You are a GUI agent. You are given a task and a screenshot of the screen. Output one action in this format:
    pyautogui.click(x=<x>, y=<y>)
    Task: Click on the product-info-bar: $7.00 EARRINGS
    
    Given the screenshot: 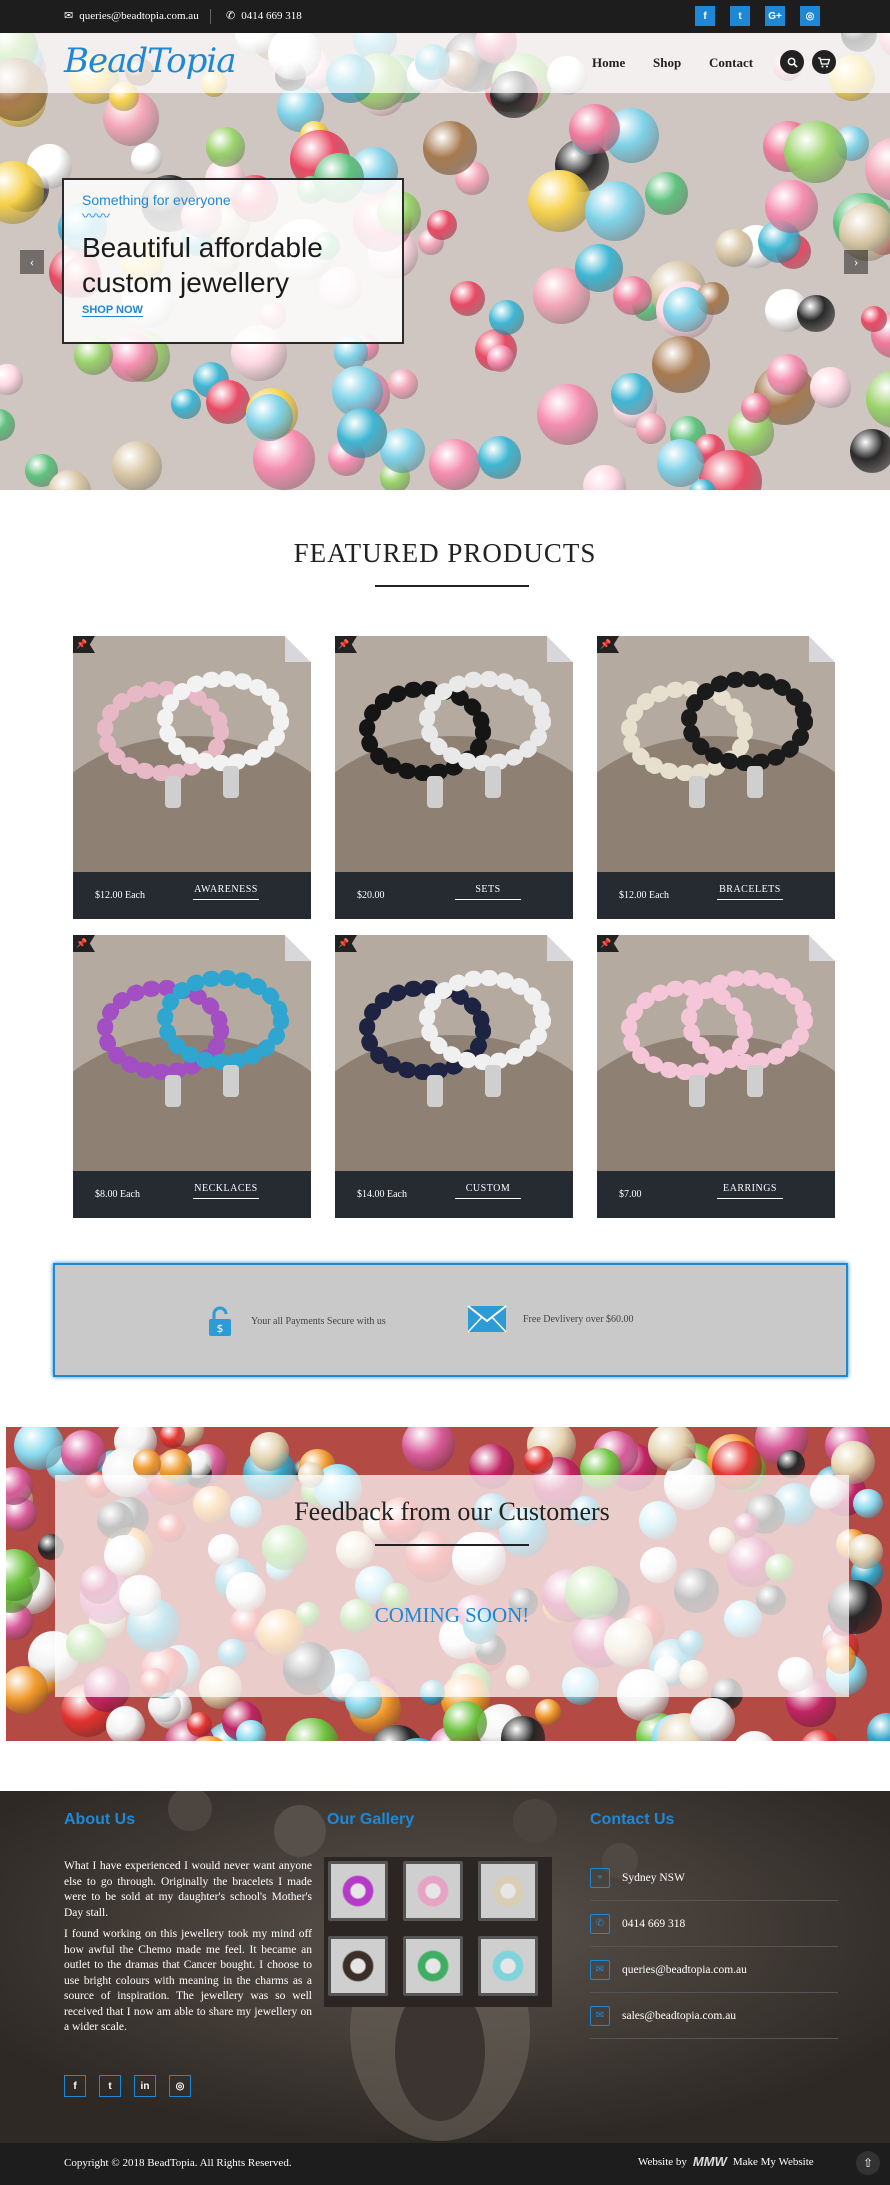 What is the action you would take?
    pyautogui.click(x=716, y=1194)
    